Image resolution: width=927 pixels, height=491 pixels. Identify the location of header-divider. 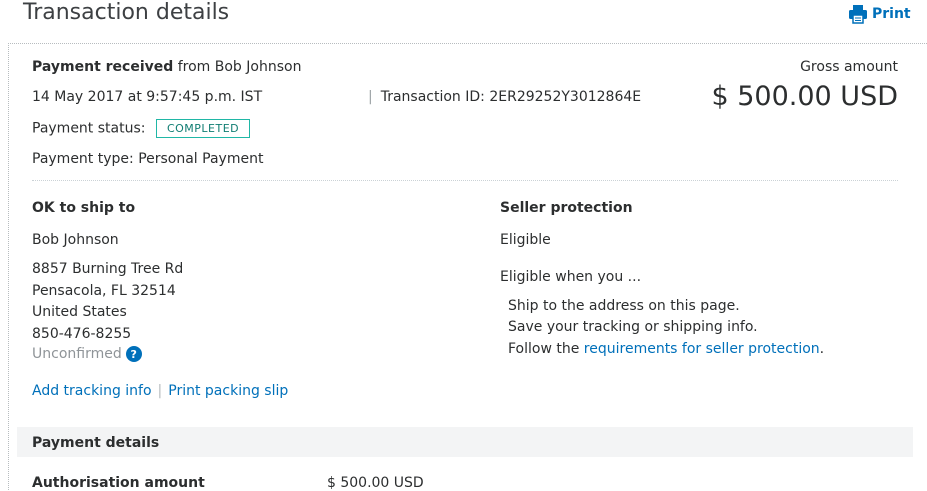
(467, 43).